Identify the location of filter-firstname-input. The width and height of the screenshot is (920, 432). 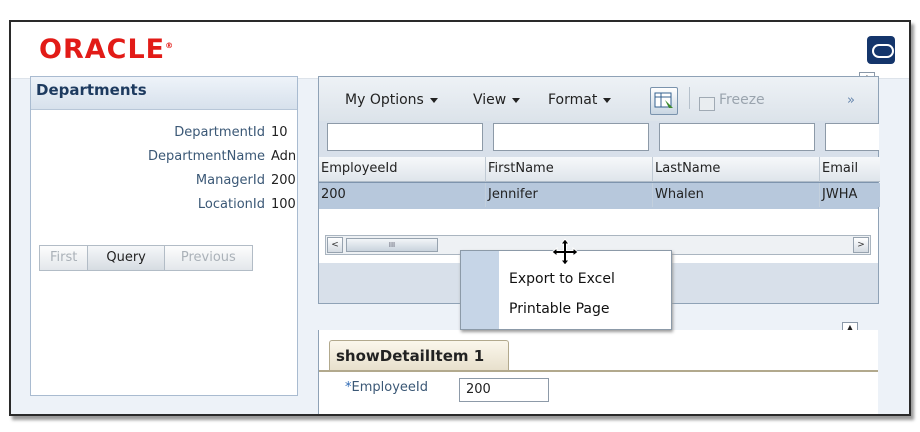
(571, 137).